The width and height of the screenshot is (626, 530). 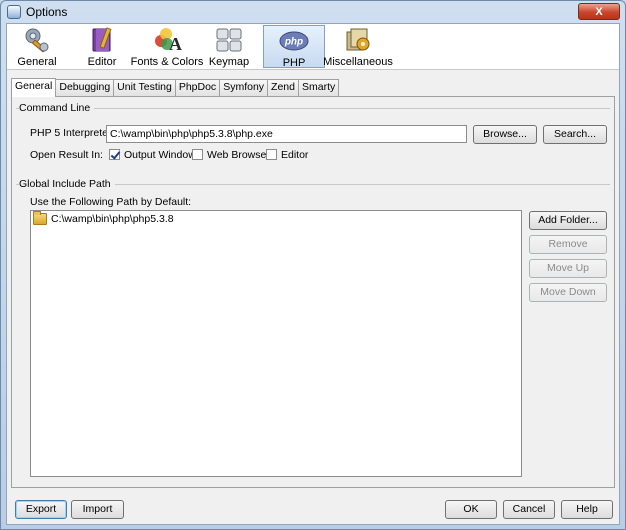 What do you see at coordinates (271, 154) in the screenshot?
I see `editor-checkbox` at bounding box center [271, 154].